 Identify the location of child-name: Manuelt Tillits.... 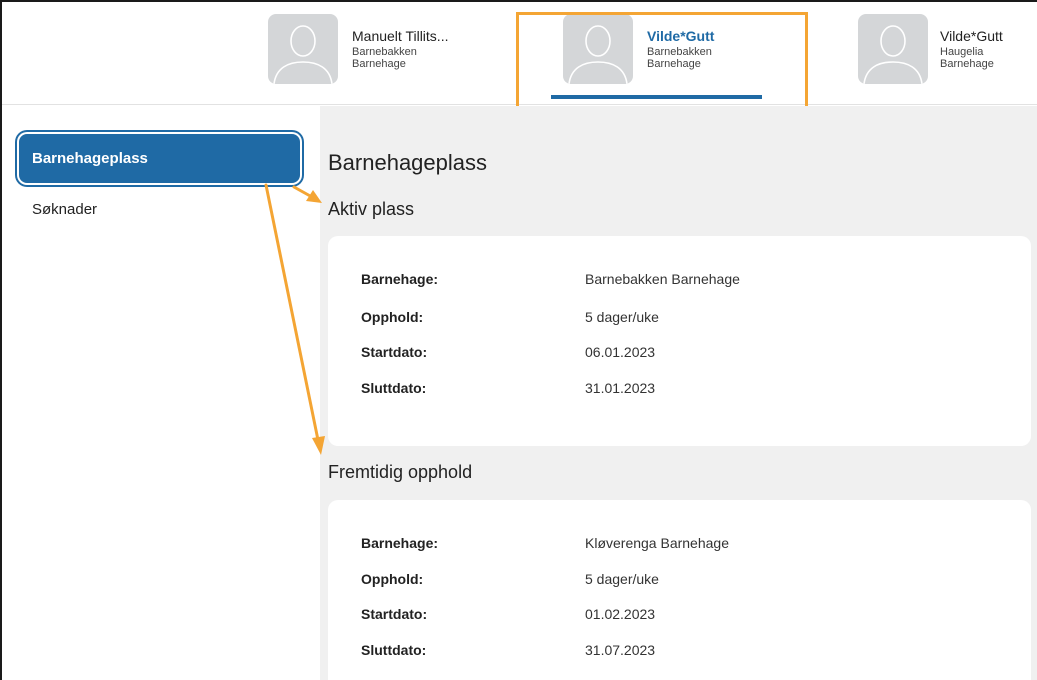
(400, 36).